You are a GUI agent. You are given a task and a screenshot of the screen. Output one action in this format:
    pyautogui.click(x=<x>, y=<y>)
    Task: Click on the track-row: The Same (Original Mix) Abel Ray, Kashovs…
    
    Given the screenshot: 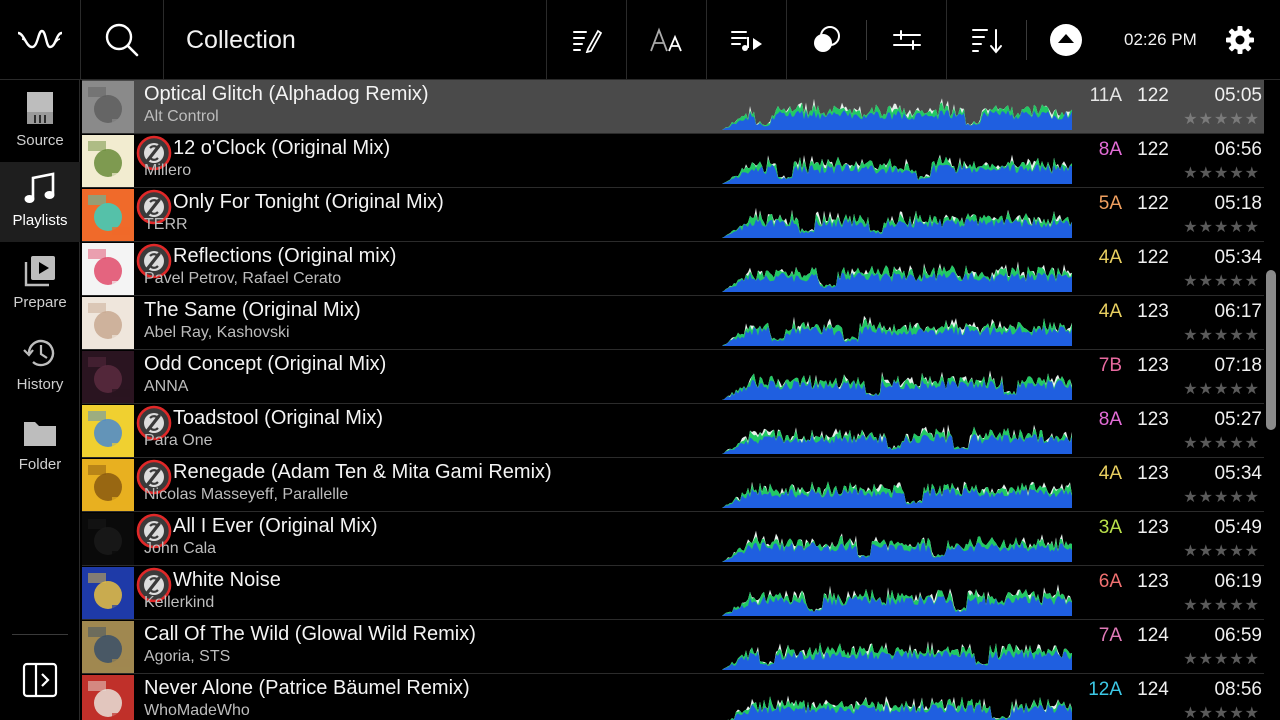 What is the action you would take?
    pyautogui.click(x=673, y=323)
    